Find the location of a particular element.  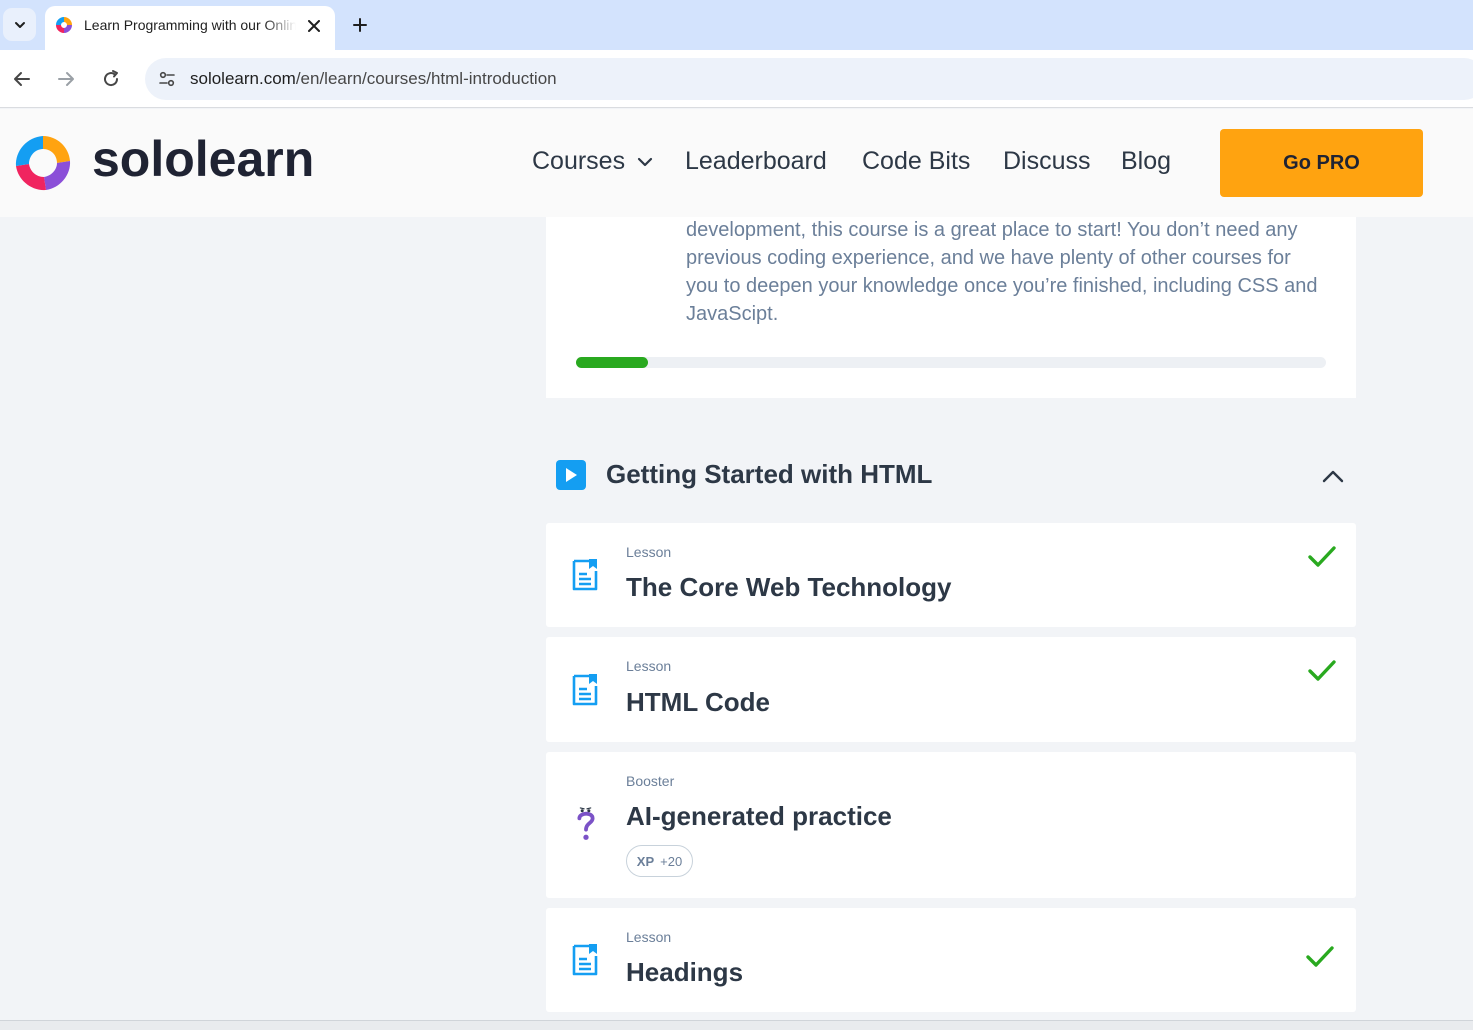

collapse-module-button is located at coordinates (1333, 476).